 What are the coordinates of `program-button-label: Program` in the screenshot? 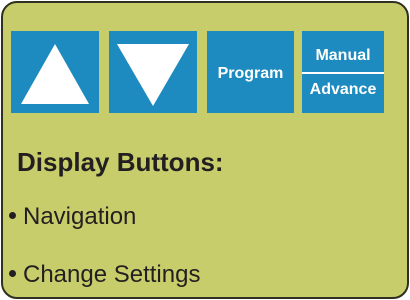 It's located at (250, 73).